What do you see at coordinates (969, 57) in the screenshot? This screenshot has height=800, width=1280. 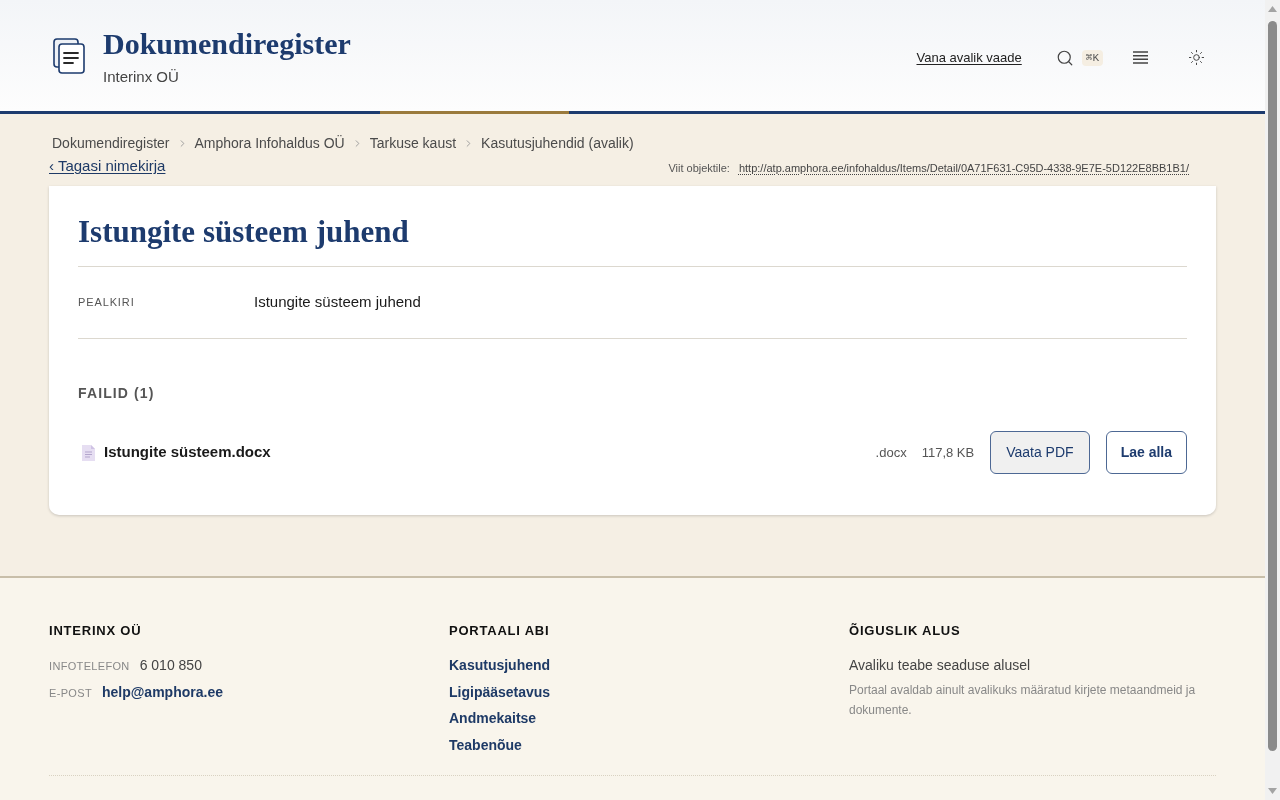 I see `old-view-link: Vana avalik vaade` at bounding box center [969, 57].